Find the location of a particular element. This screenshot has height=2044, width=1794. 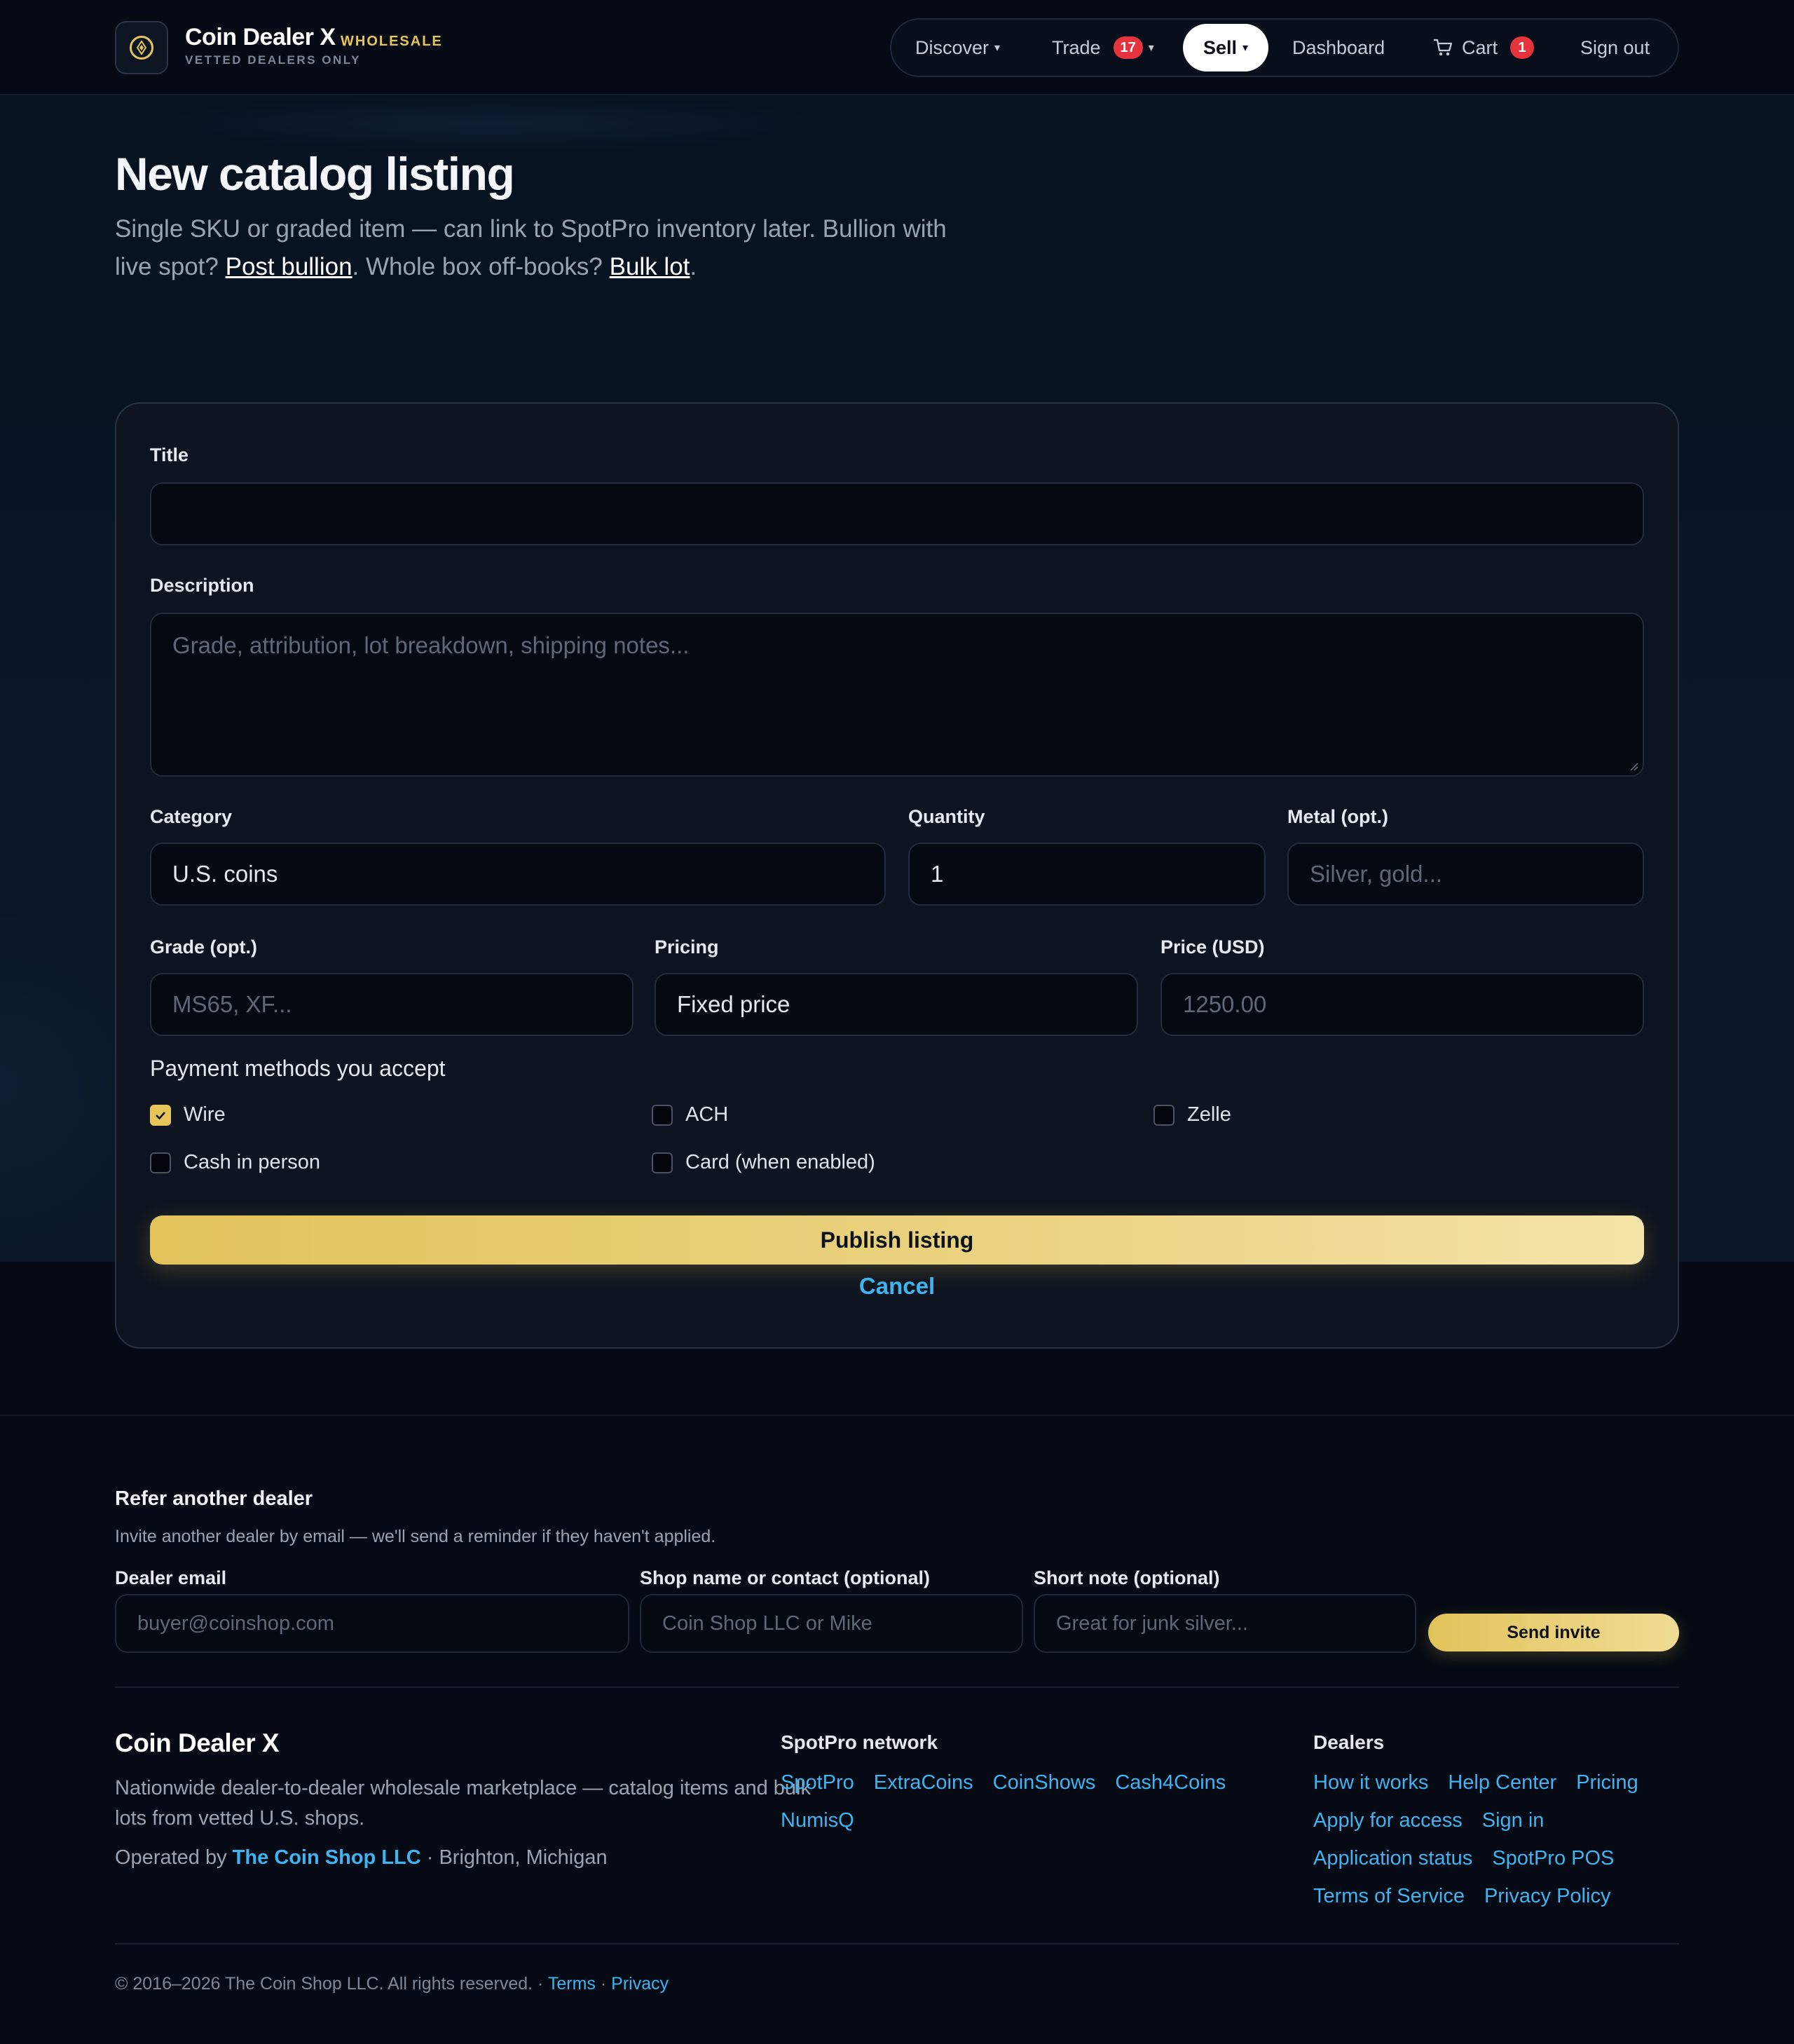

category-label: Category is located at coordinates (191, 816).